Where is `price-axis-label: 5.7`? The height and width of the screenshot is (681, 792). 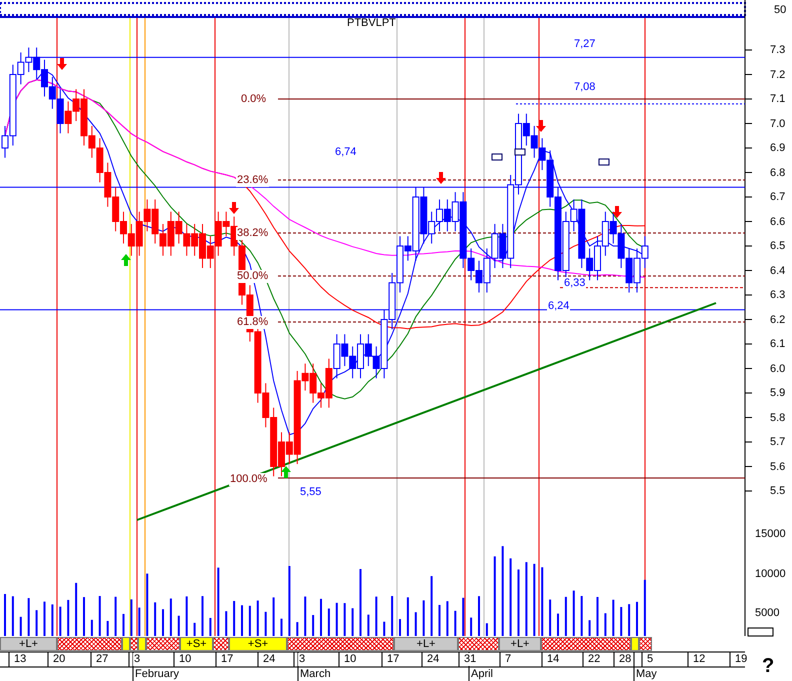
price-axis-label: 5.7 is located at coordinates (778, 442).